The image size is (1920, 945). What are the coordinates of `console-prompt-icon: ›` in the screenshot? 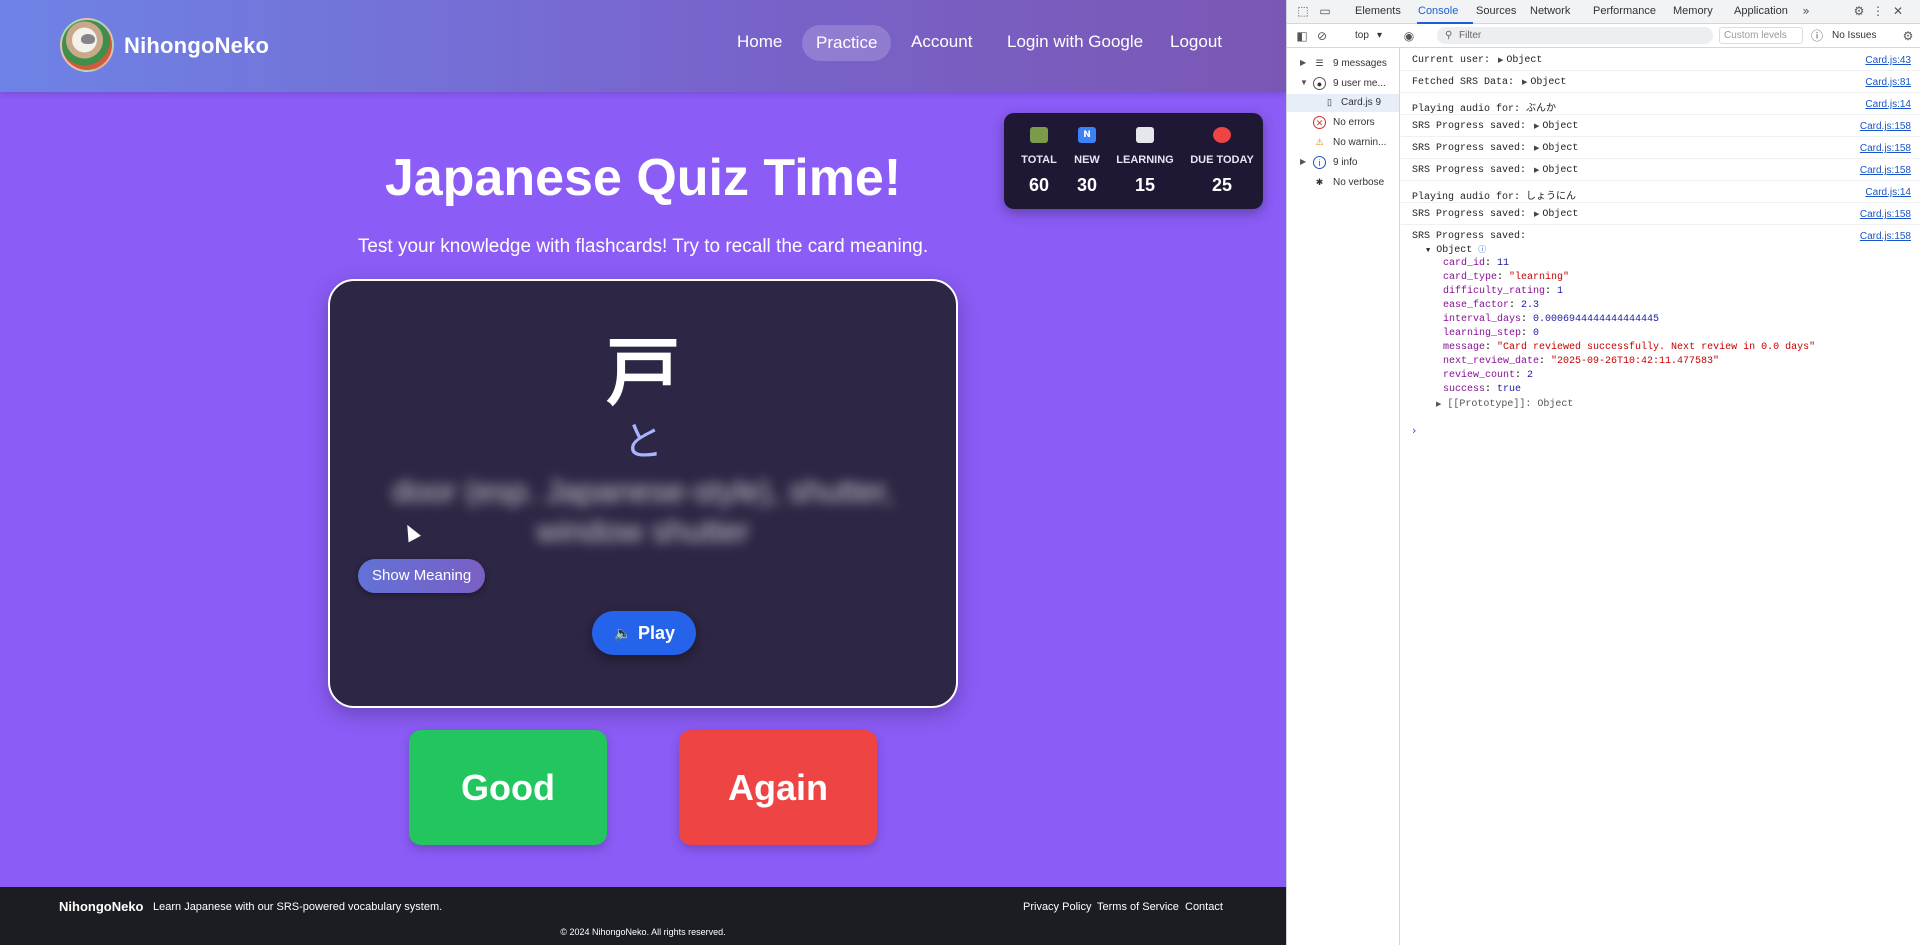 It's located at (1414, 430).